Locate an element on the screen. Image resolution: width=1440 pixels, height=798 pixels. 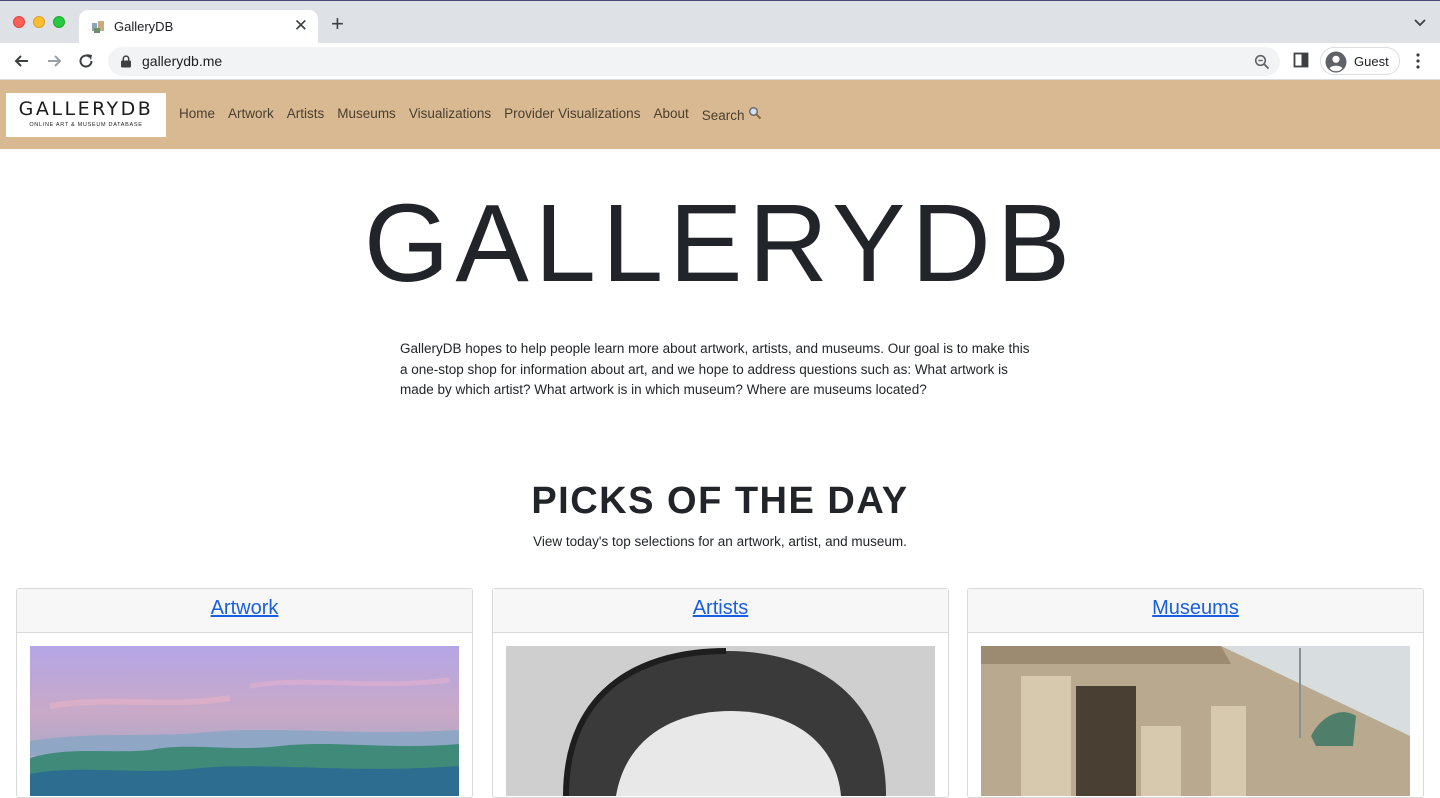
gallerydb-favicon-icon is located at coordinates (98, 27).